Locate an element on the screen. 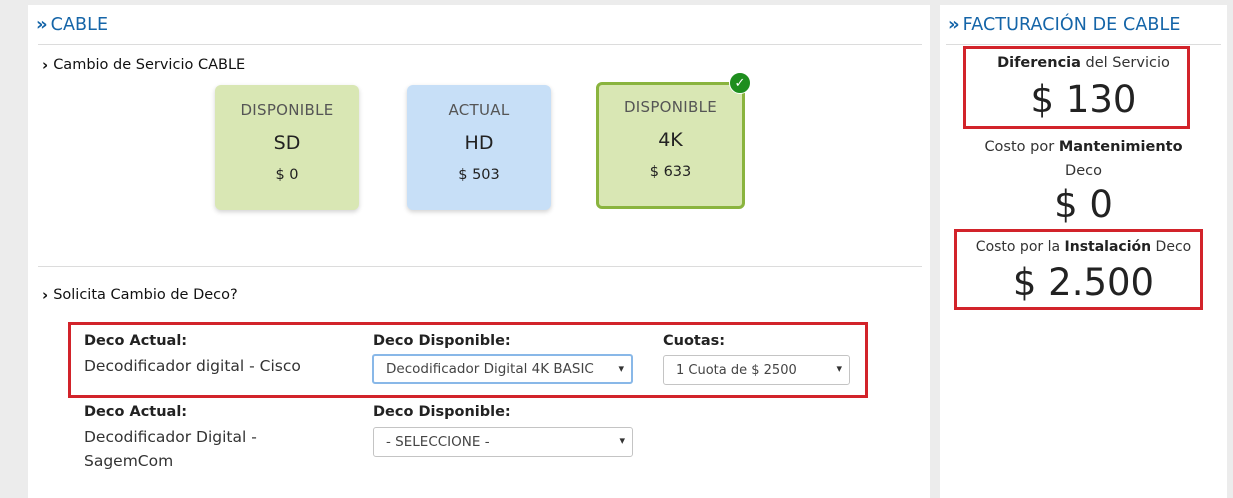 The height and width of the screenshot is (498, 1233). deco-current-value: Decodificador digital - Cisco is located at coordinates (192, 366).